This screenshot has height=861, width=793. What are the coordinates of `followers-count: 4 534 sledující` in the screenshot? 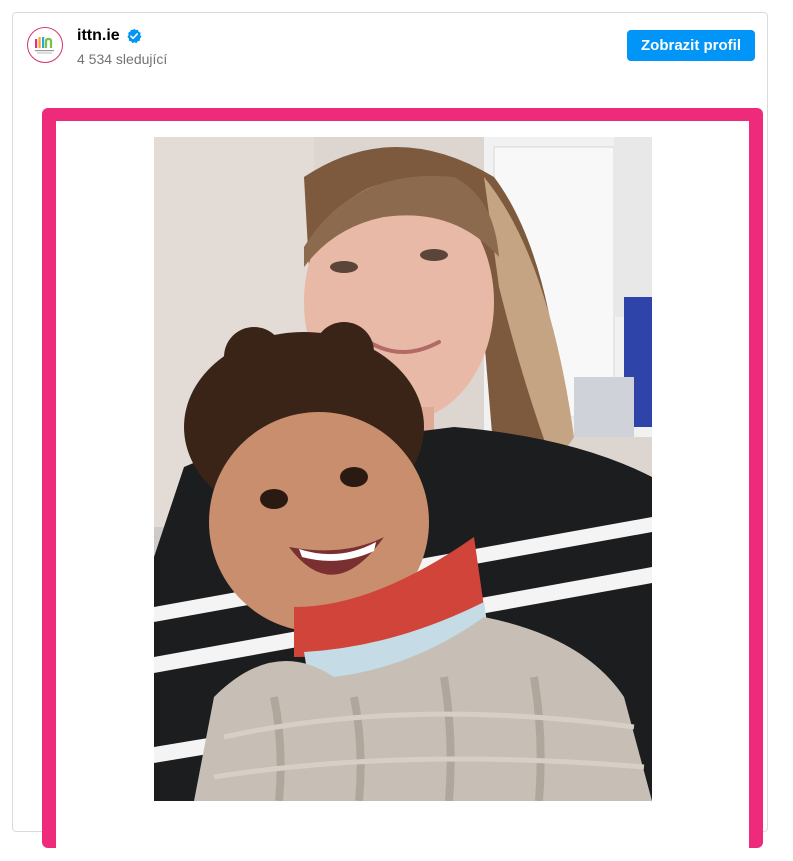 It's located at (122, 59).